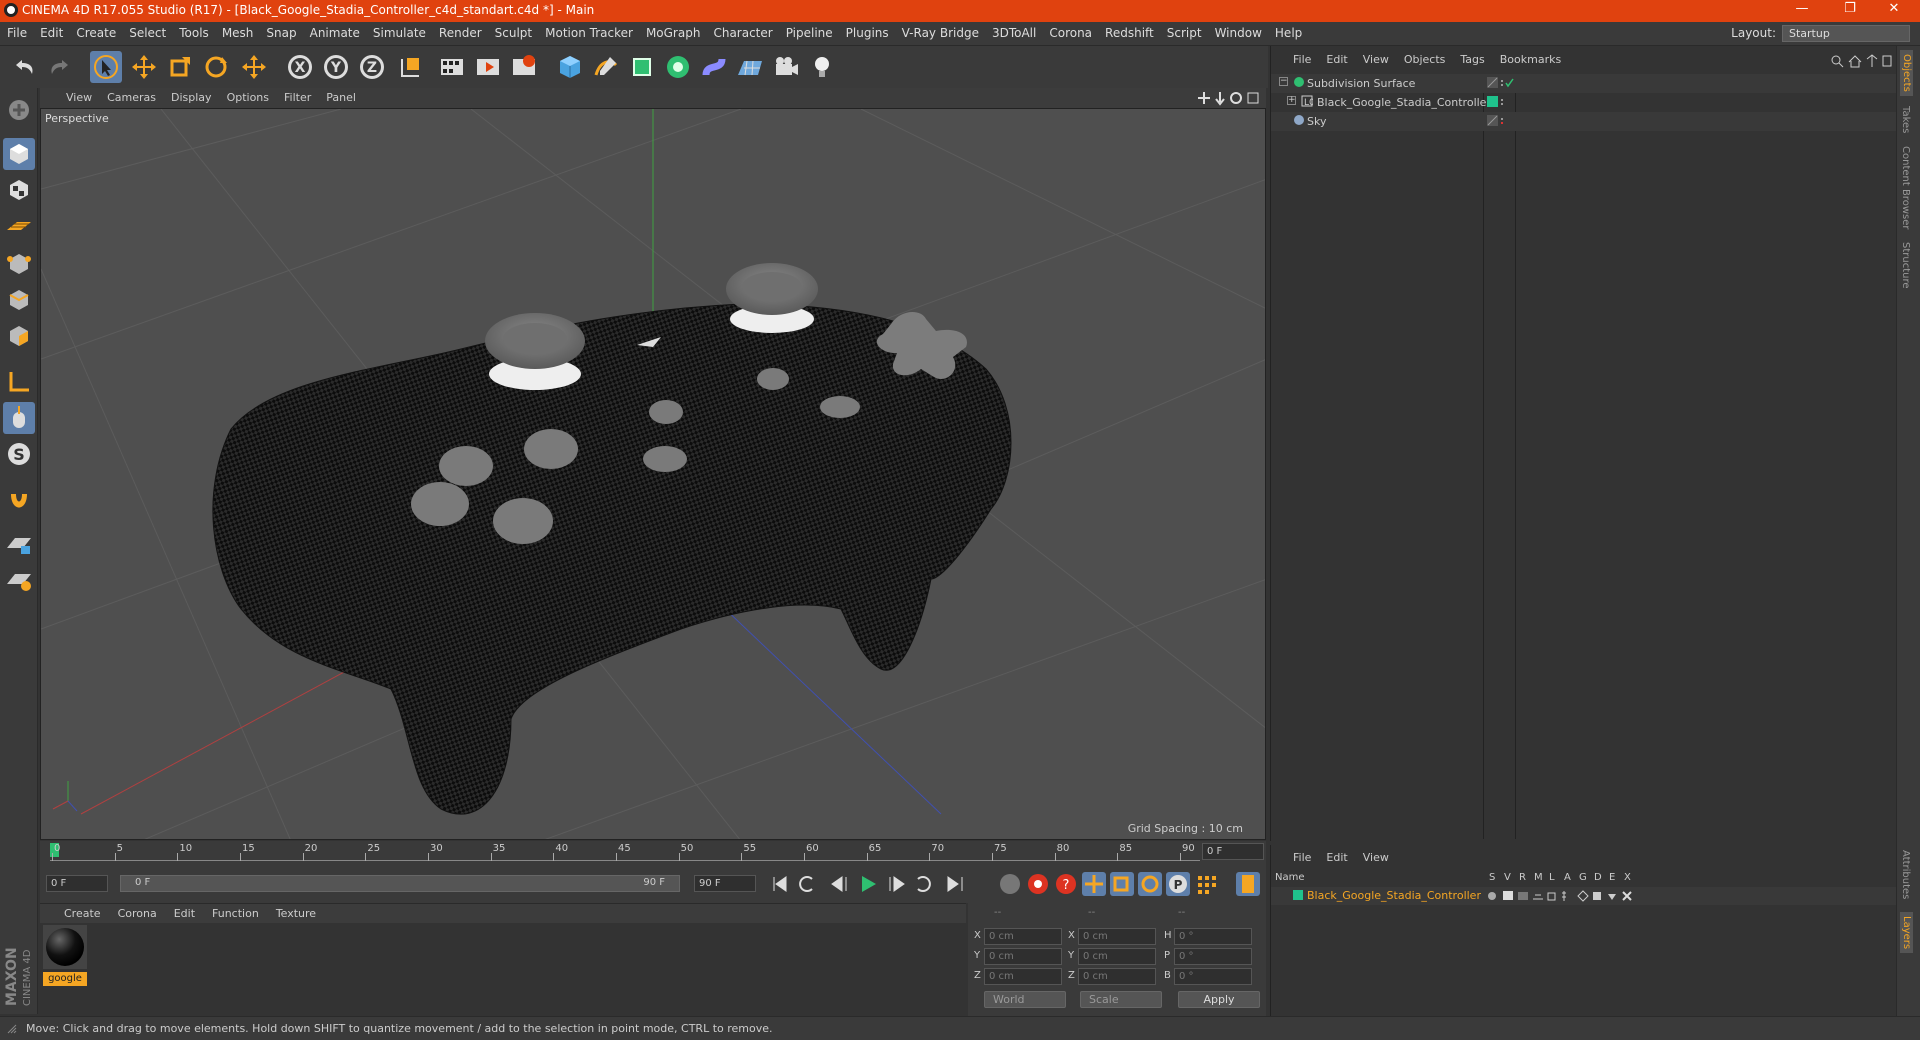 This screenshot has width=1920, height=1040. I want to click on restore-button: ❐, so click(1850, 8).